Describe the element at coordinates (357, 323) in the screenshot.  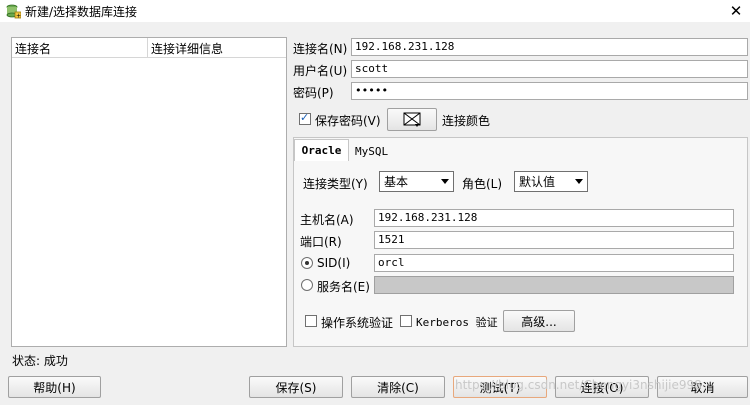
I see `os-auth-label: 操作系统验证` at that location.